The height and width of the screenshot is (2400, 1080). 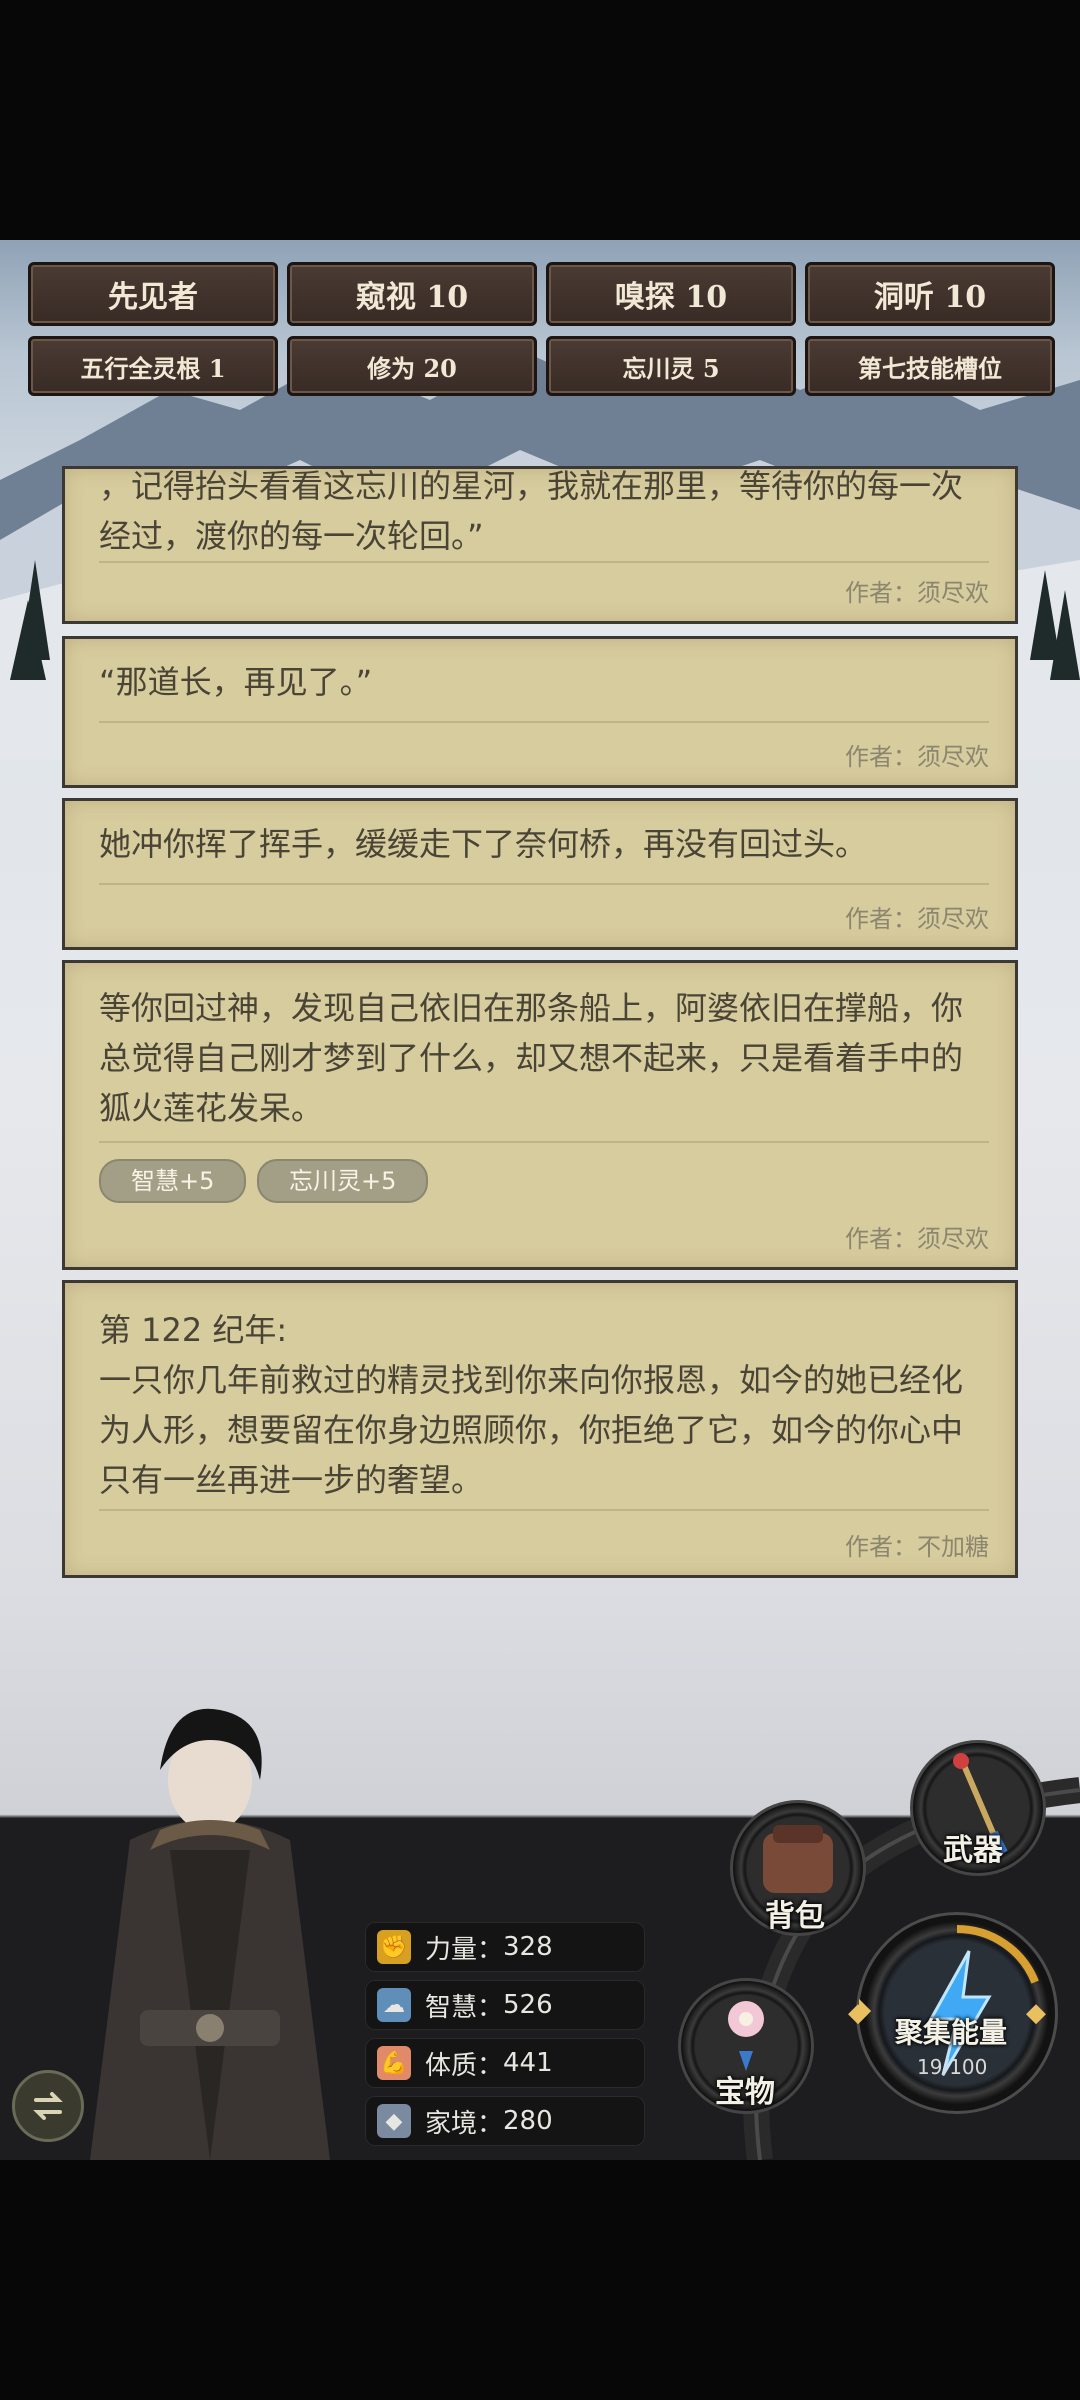 I want to click on stat-value: 280, so click(x=528, y=2121).